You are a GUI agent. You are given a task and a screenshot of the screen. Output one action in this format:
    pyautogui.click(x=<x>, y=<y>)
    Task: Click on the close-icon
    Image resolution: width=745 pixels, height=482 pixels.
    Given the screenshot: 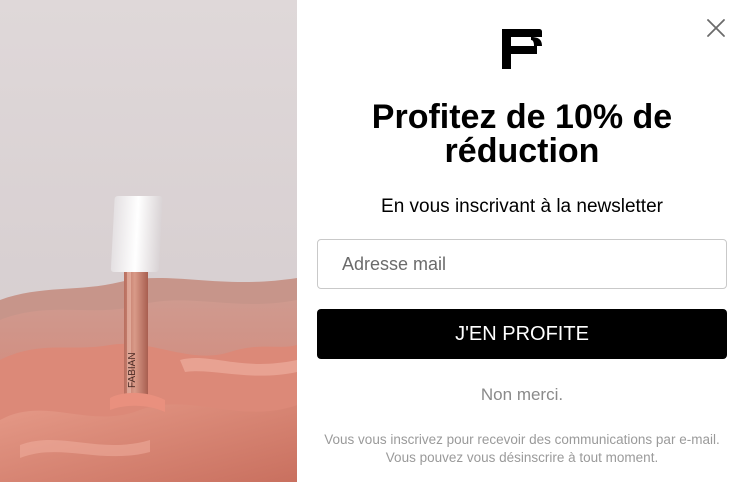 What is the action you would take?
    pyautogui.click(x=716, y=28)
    